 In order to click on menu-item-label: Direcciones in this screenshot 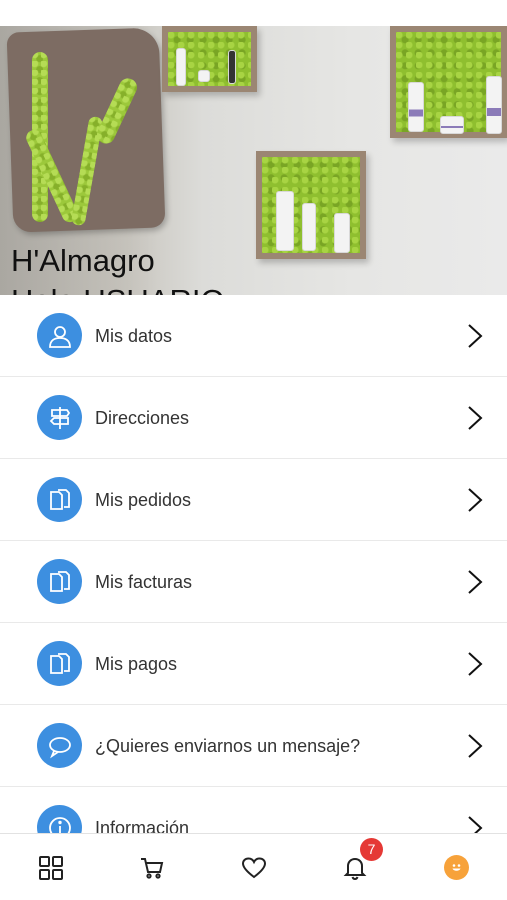, I will do `click(142, 418)`.